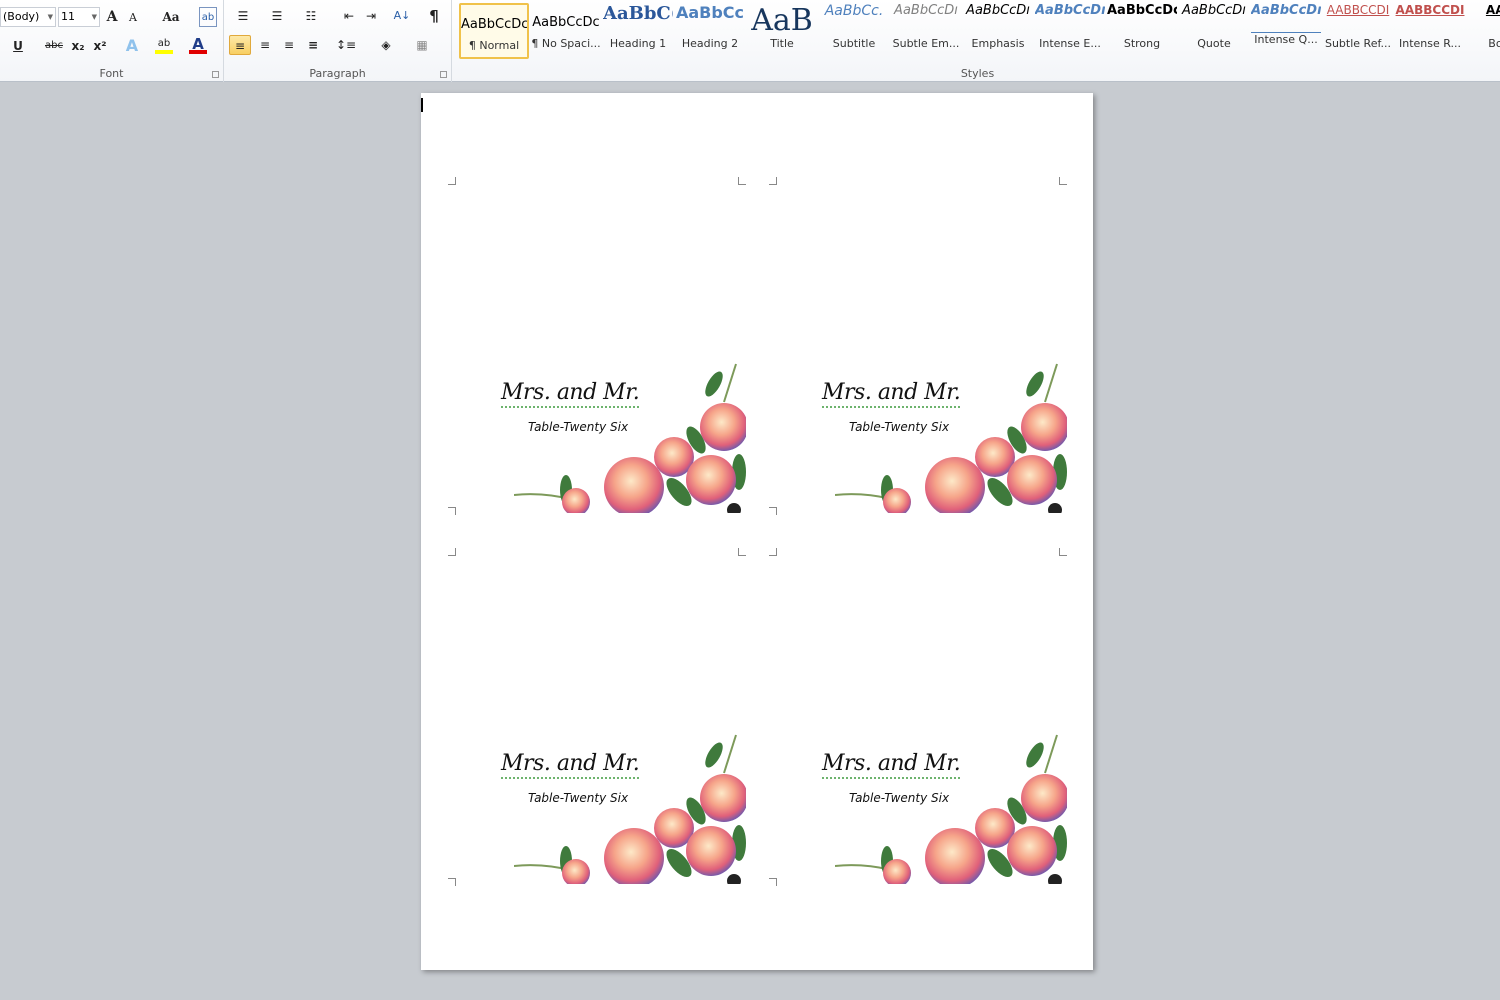 The image size is (1500, 1000). I want to click on style-name: Strong, so click(1142, 43).